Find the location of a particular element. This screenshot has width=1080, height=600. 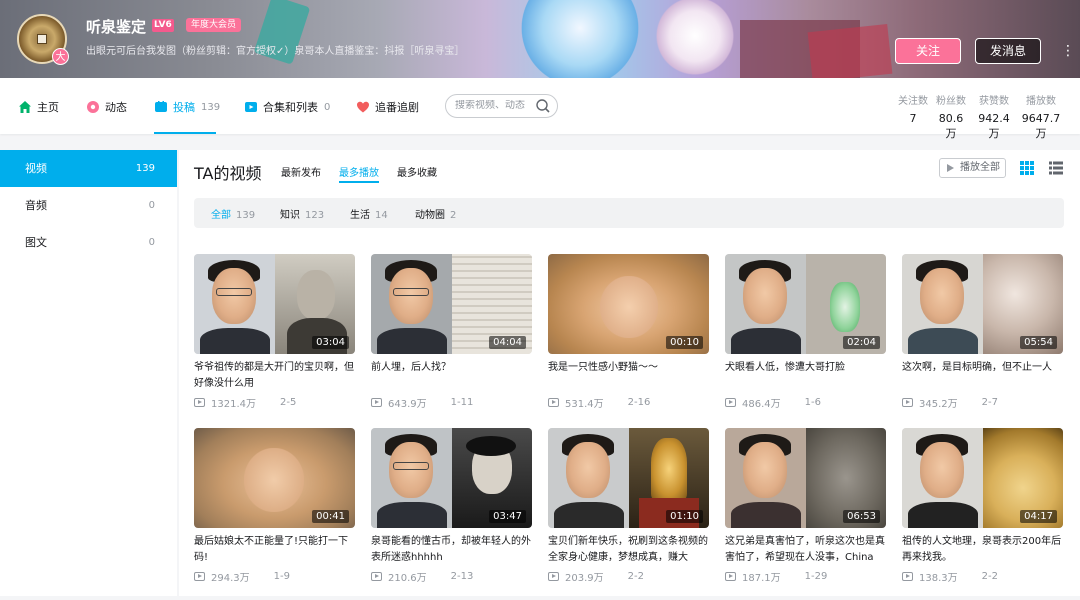

video-thumbnail: 00:41 is located at coordinates (274, 478).